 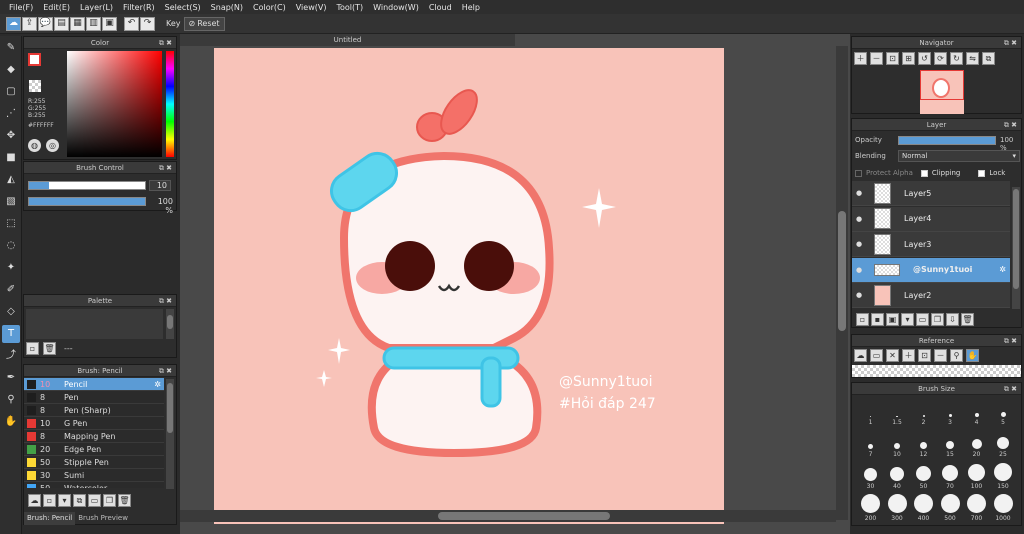 I want to click on brush-item: 50 Watercolor, so click(x=94, y=485).